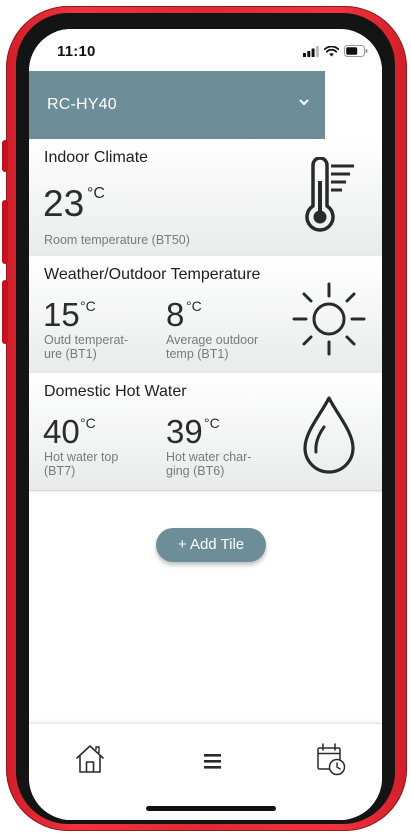 The image size is (411, 837). I want to click on calendar-clock-icon, so click(331, 759).